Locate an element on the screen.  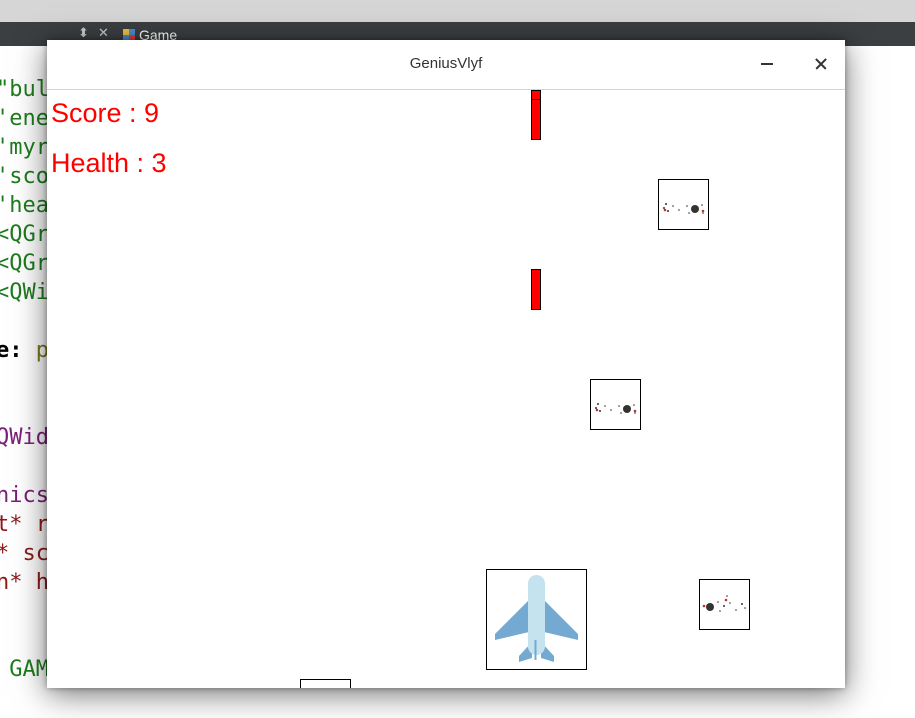
tab-close-icon: ✕ is located at coordinates (103, 33).